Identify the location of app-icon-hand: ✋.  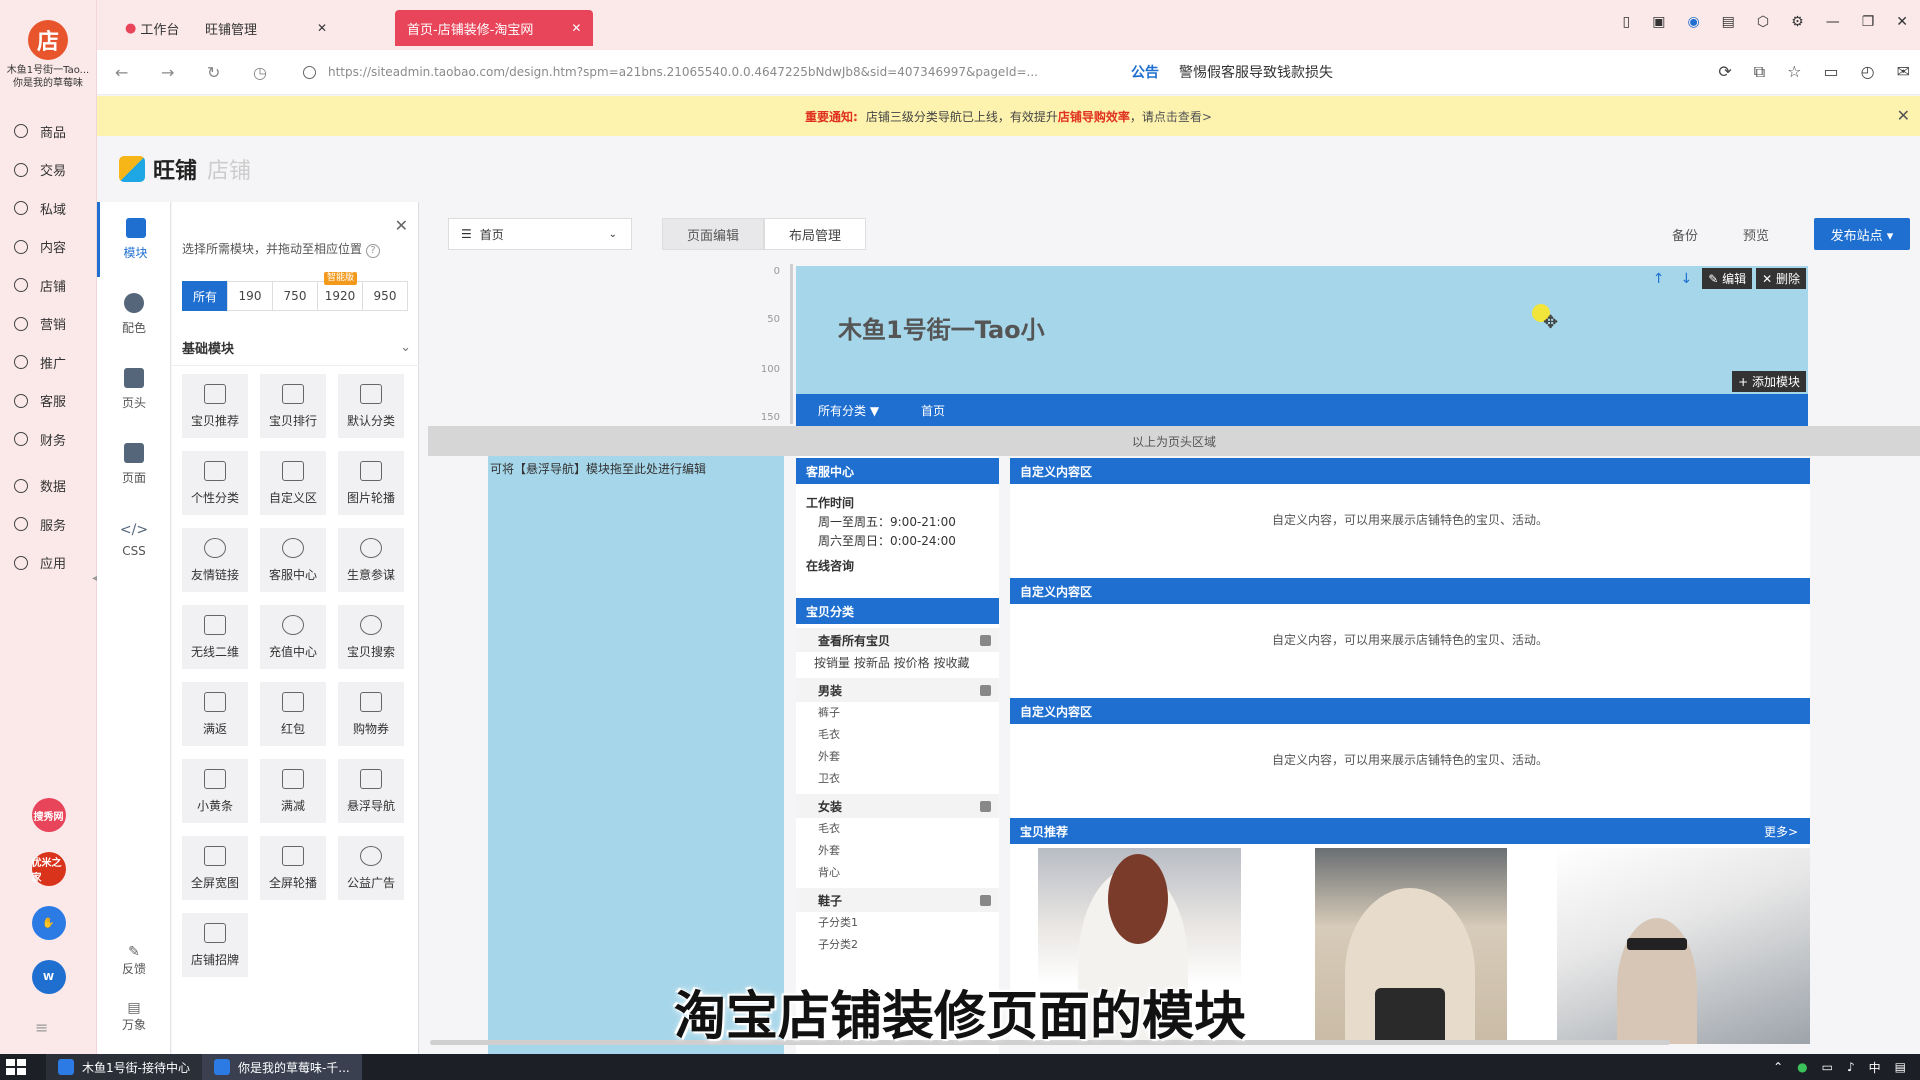
(48, 923).